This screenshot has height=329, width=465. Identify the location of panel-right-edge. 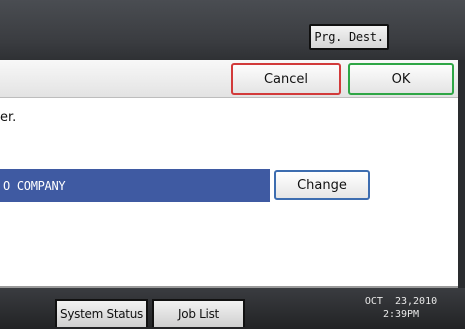
(461, 174).